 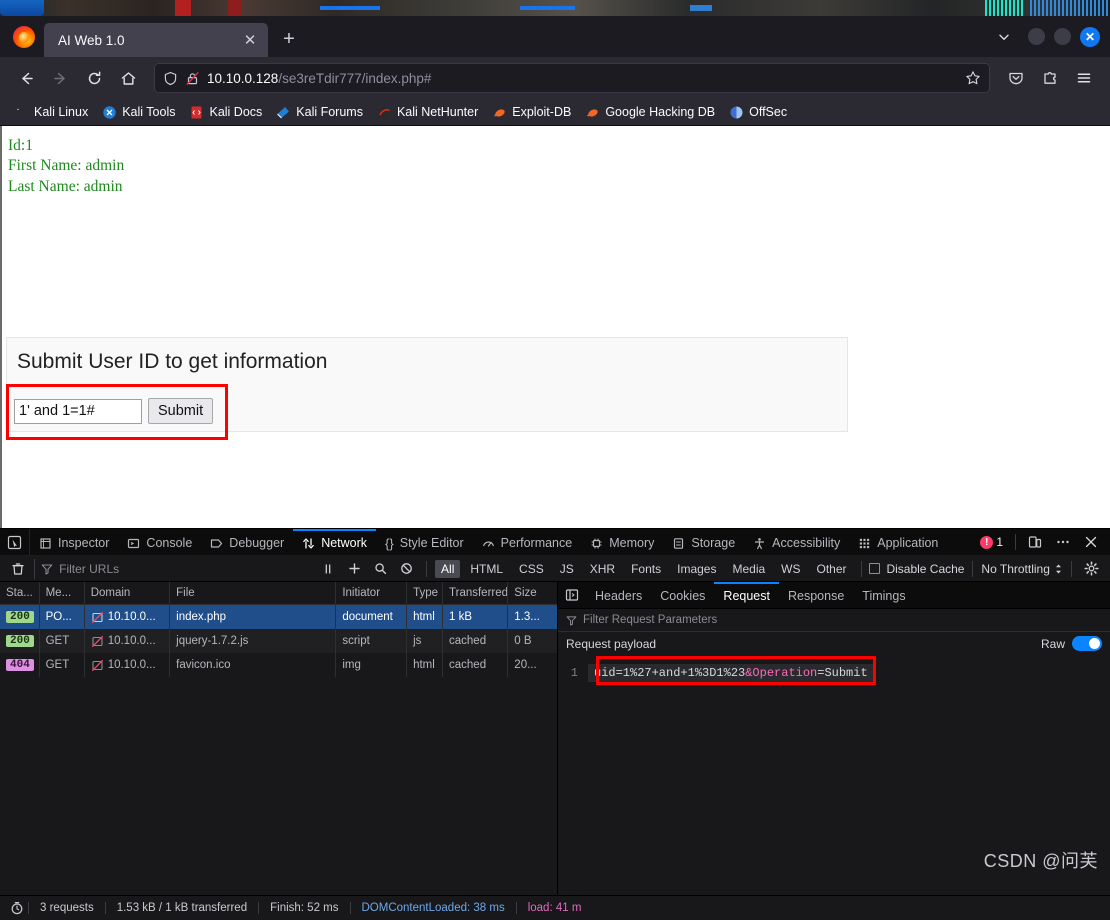 What do you see at coordinates (156, 40) in the screenshot?
I see `browser-tab-ai-web: AI Web 1.0 ✕` at bounding box center [156, 40].